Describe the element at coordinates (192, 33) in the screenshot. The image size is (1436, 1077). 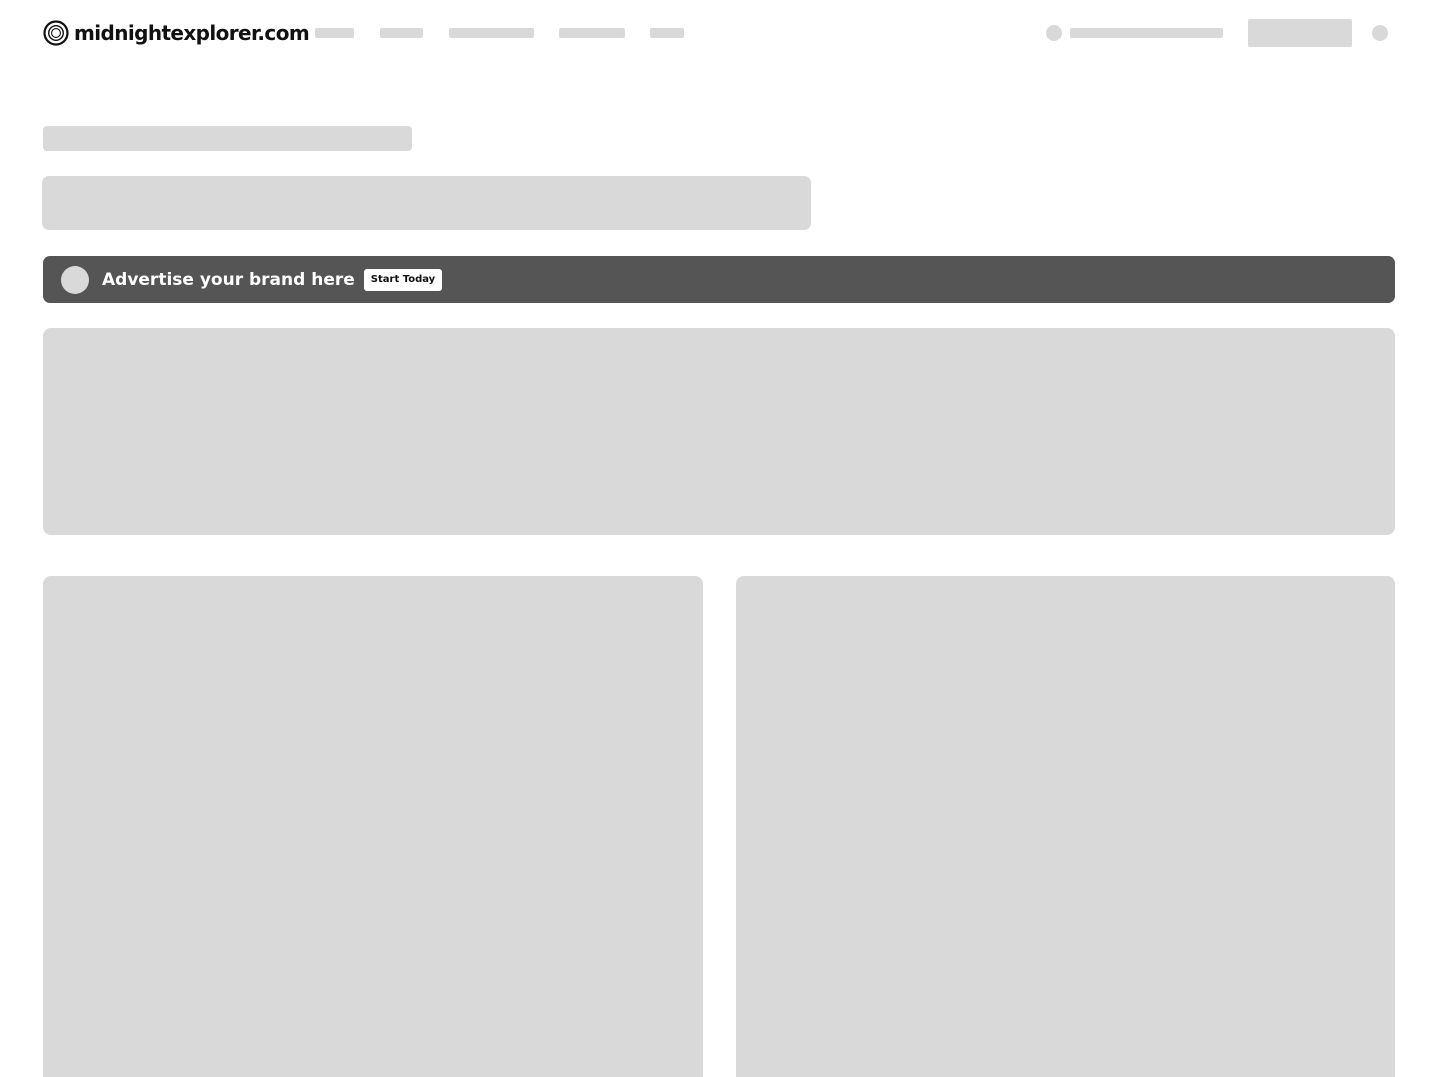
I see `site-name: midnightexplorer.com` at that location.